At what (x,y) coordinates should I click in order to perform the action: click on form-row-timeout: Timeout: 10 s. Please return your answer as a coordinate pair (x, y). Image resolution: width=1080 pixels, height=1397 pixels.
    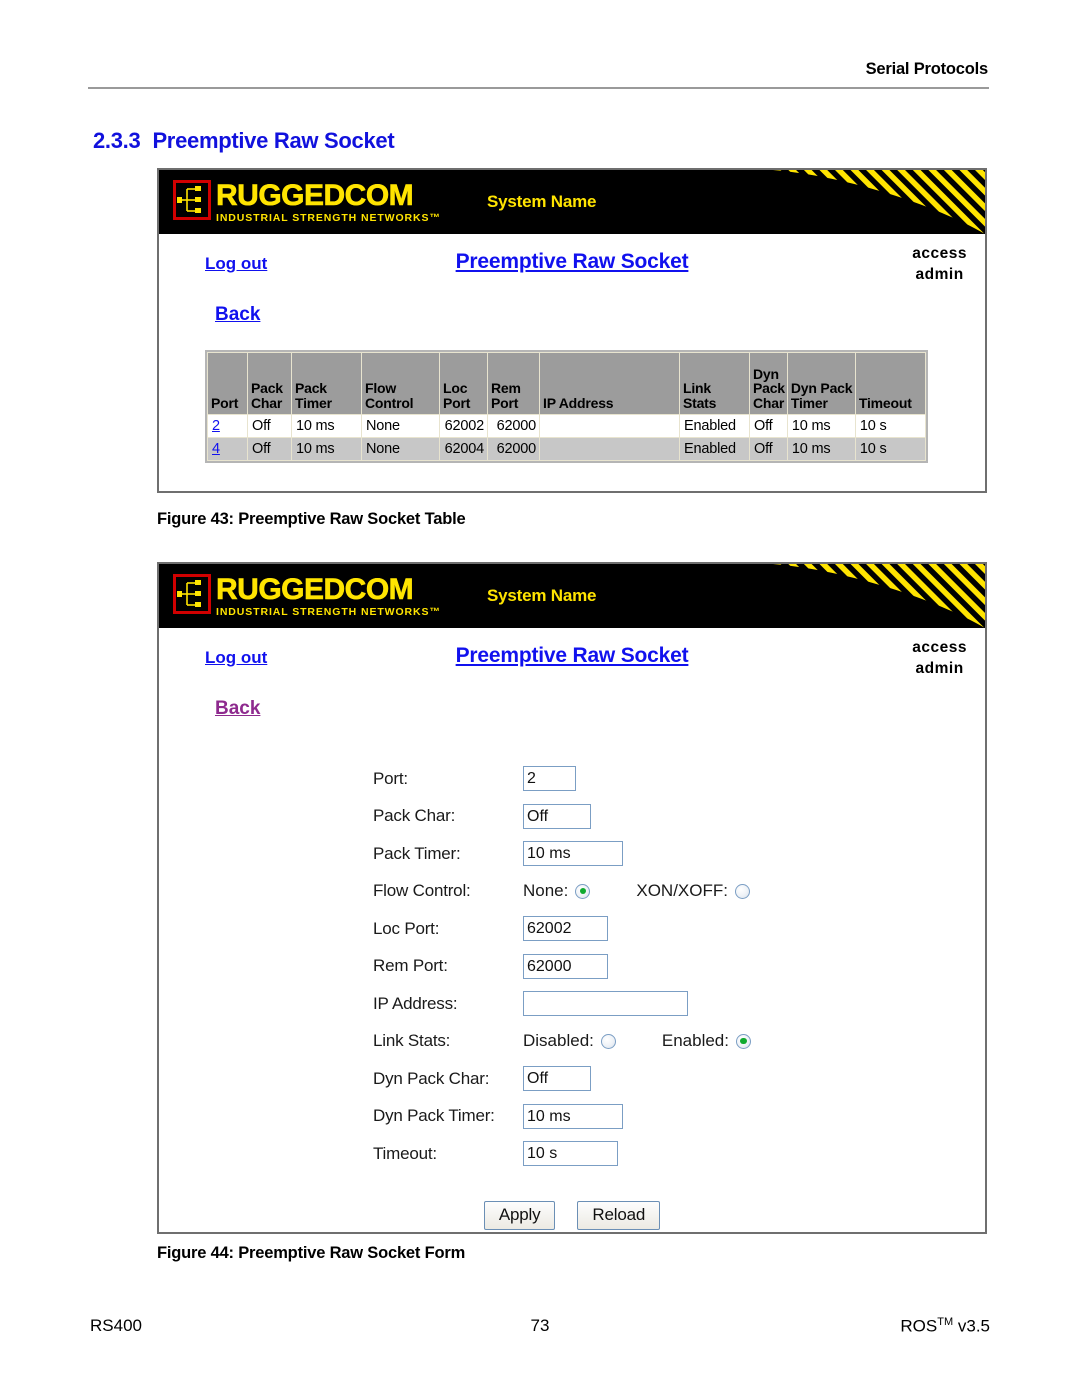
    Looking at the image, I should click on (572, 1154).